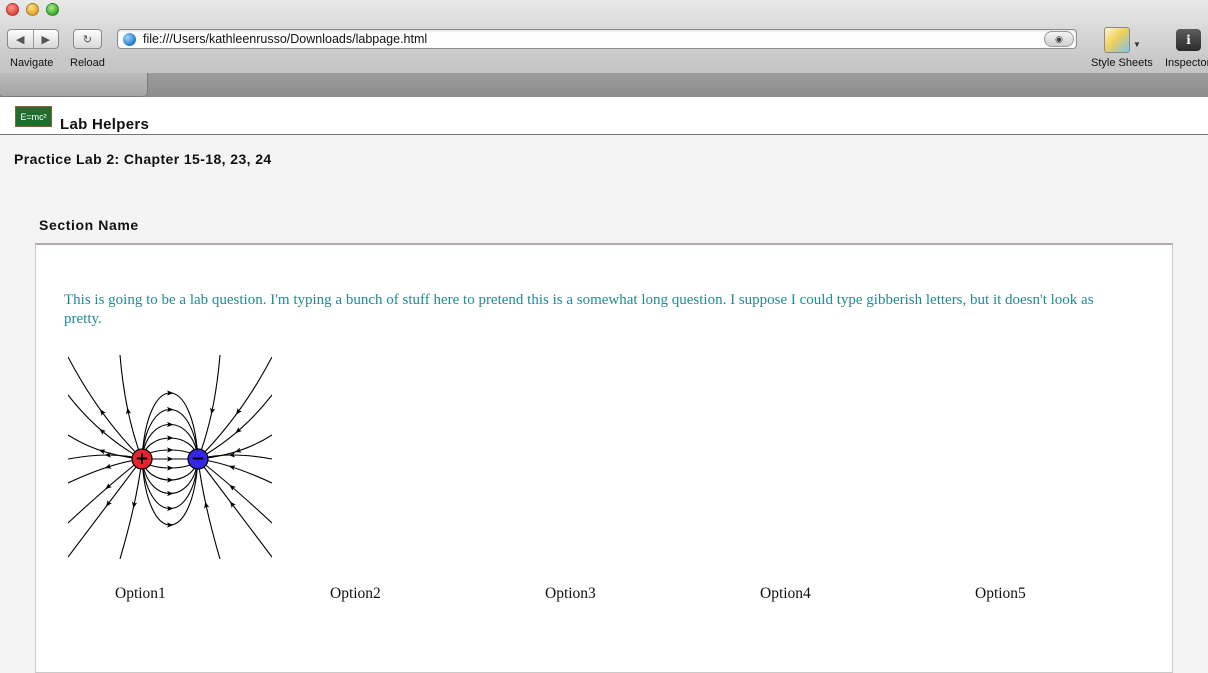 Image resolution: width=1208 pixels, height=673 pixels. Describe the element at coordinates (1122, 63) in the screenshot. I see `style-sheets-label: Style Sheets` at that location.